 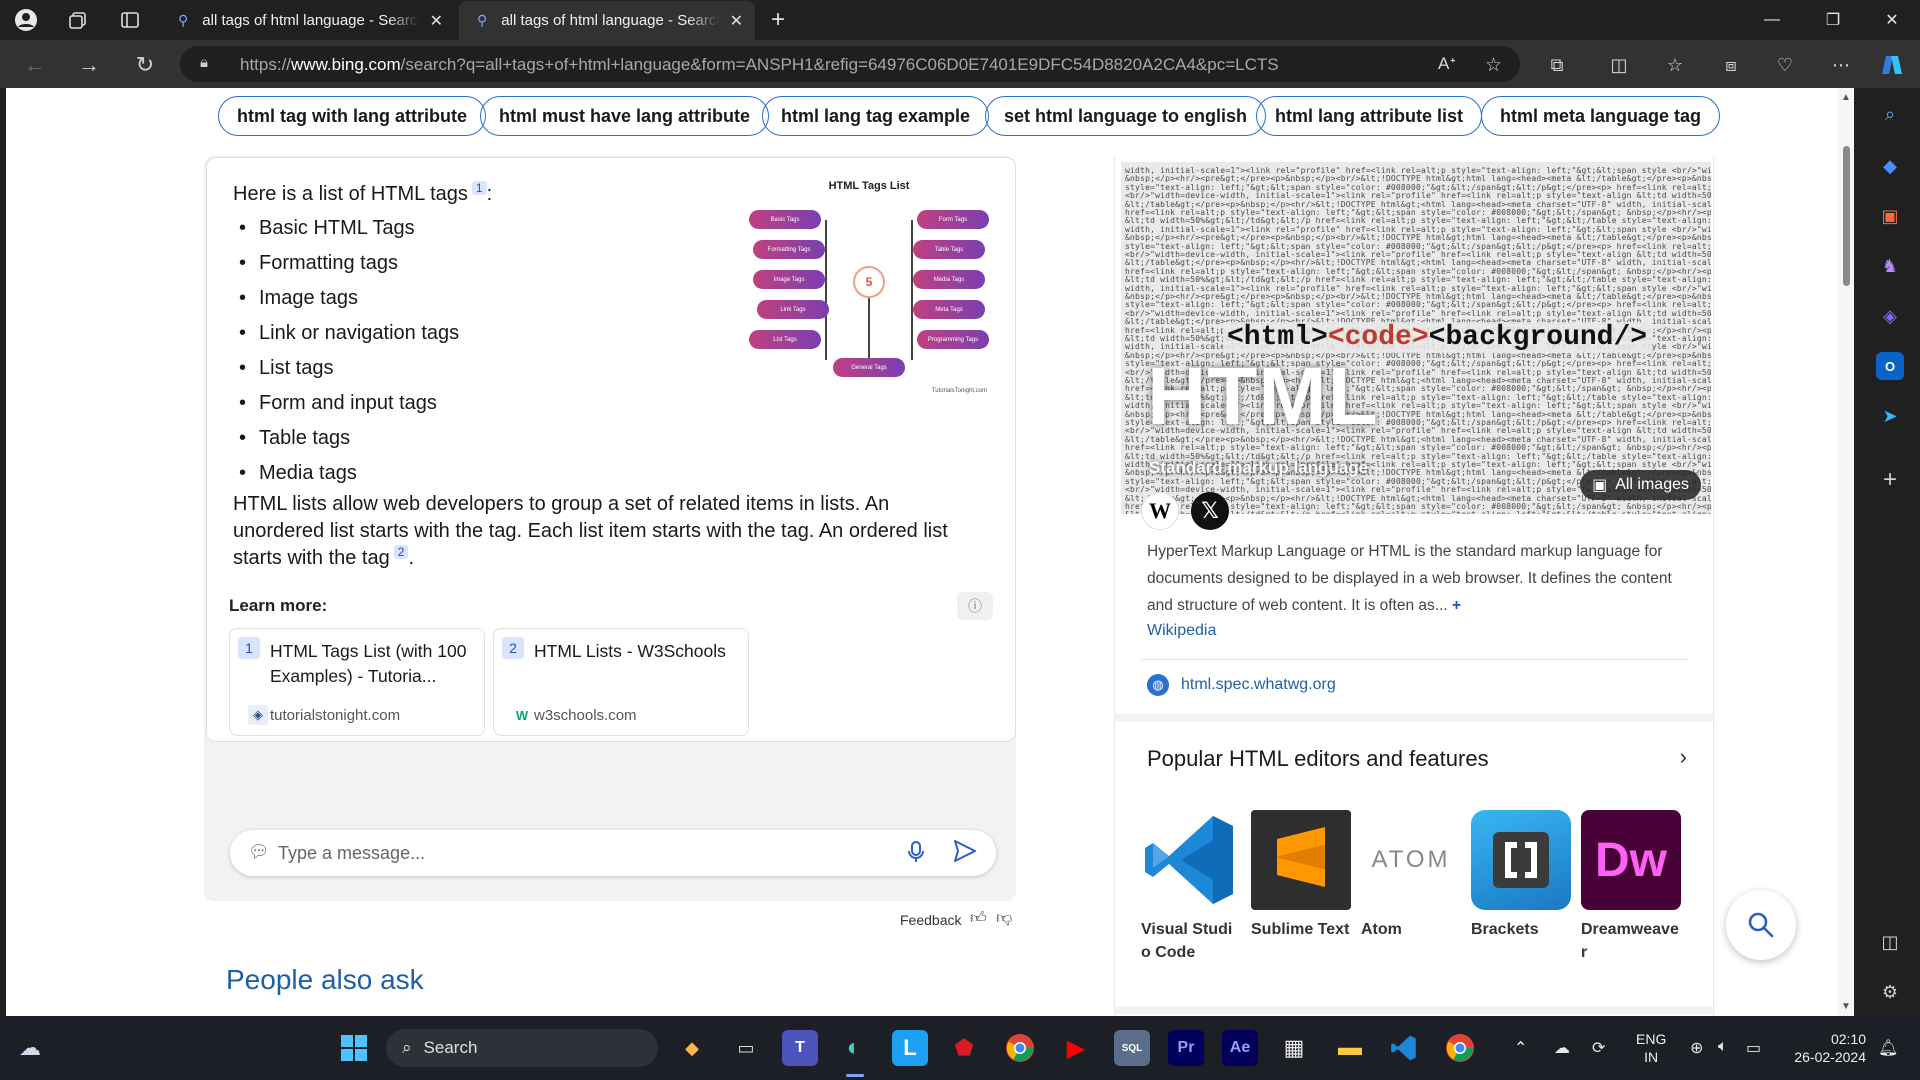 What do you see at coordinates (607, 20) in the screenshot?
I see `tab-search-2: ⚲ all tags of html language - Search ✕` at bounding box center [607, 20].